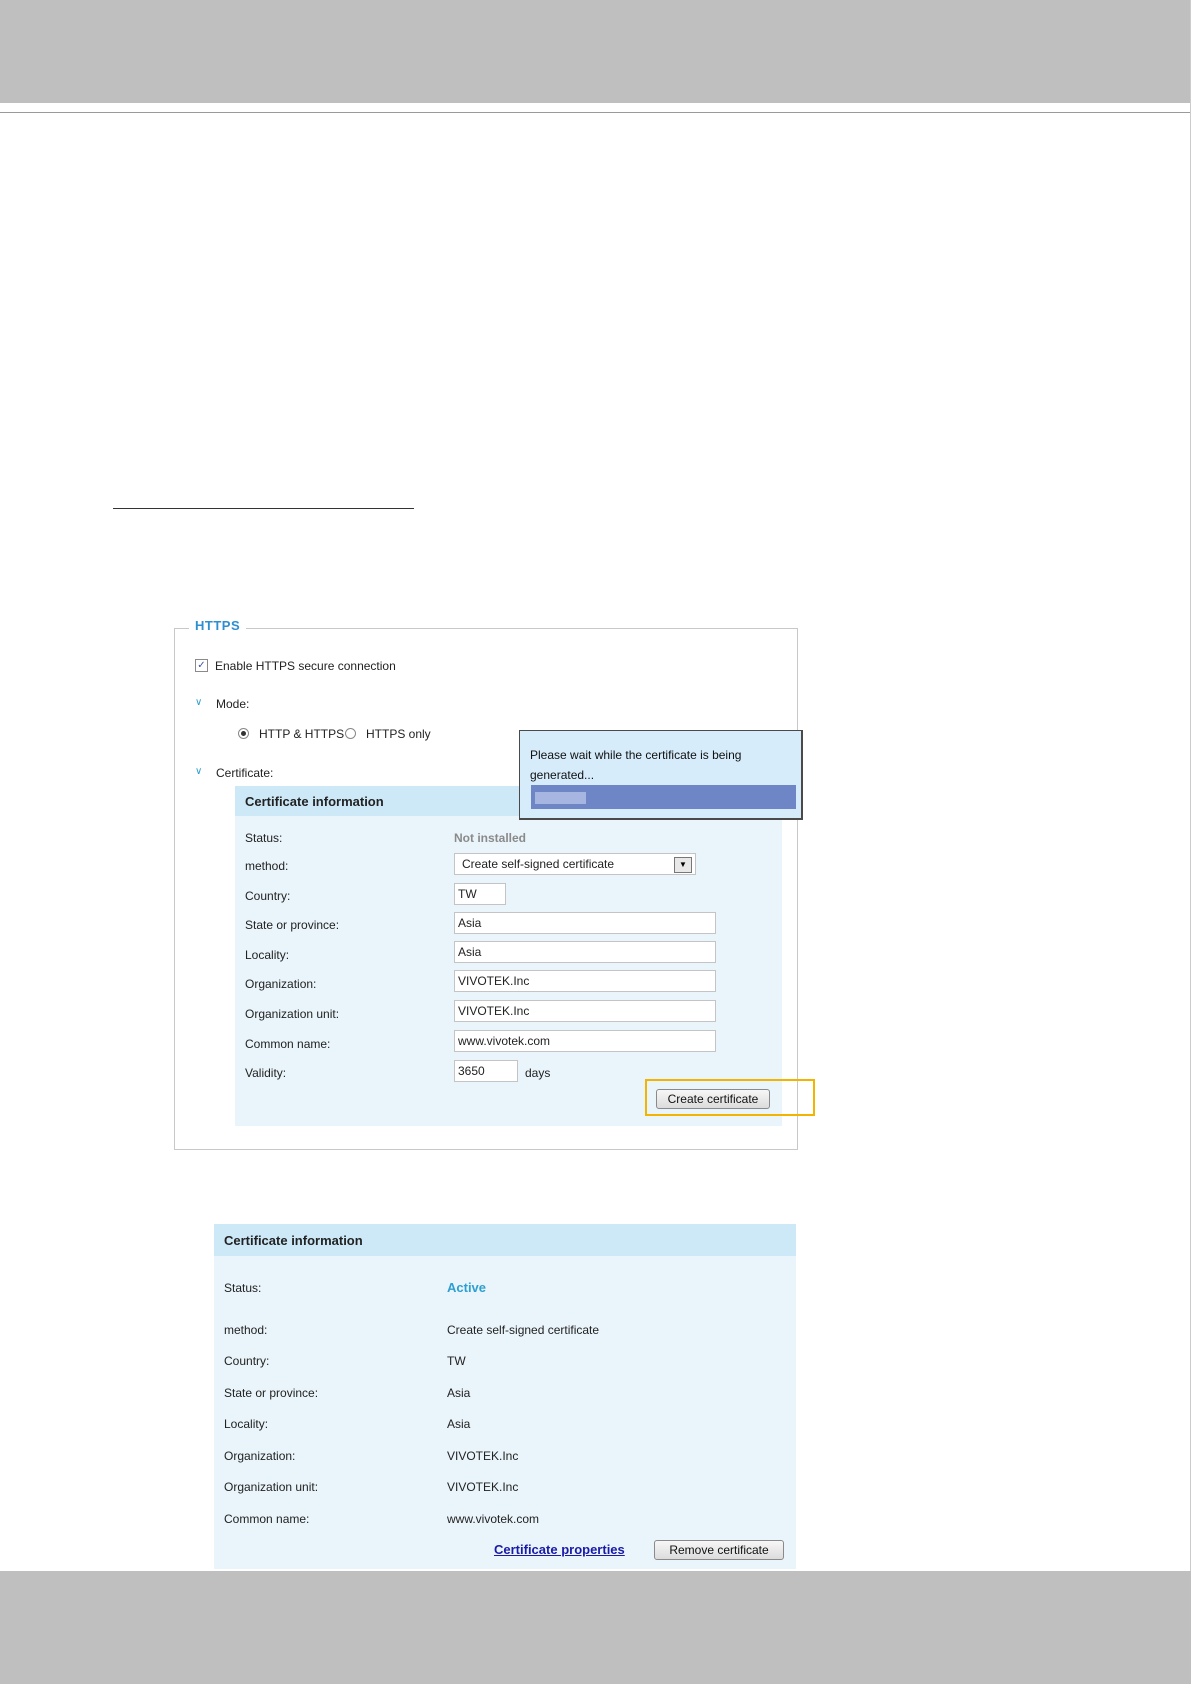 The height and width of the screenshot is (1684, 1191). I want to click on active-locality-value: Asia, so click(459, 1424).